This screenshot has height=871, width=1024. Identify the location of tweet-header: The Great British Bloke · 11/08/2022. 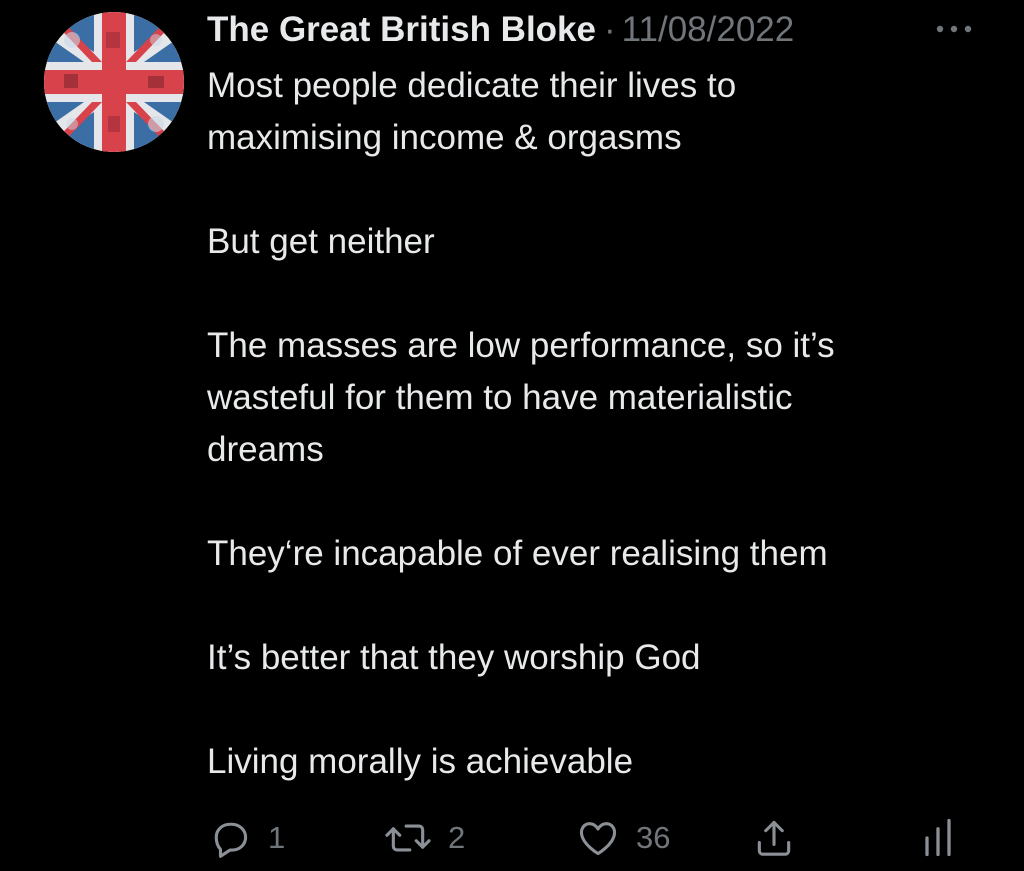
(567, 30).